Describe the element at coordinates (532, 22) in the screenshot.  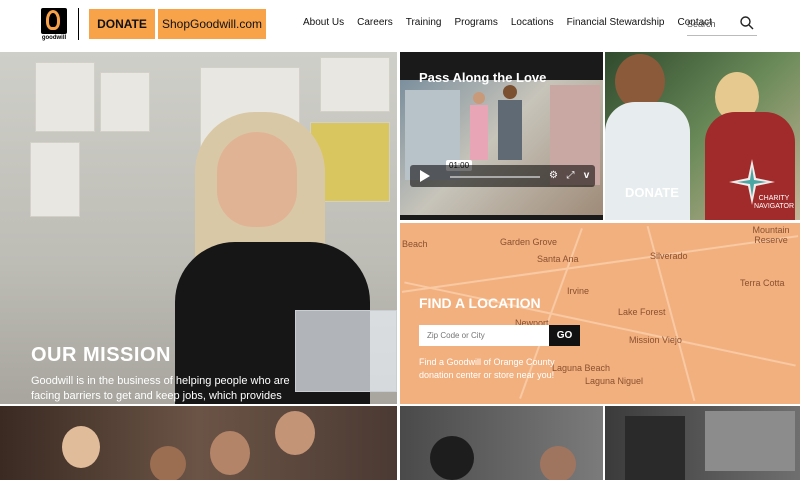
I see `nav-locations: Locations` at that location.